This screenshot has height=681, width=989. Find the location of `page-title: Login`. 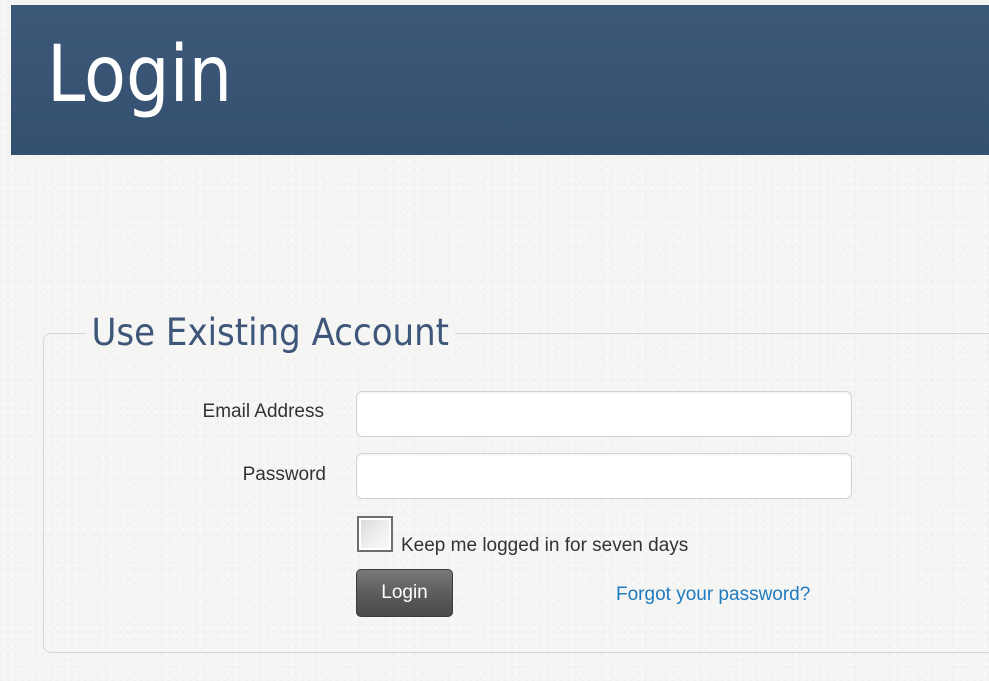

page-title: Login is located at coordinates (140, 75).